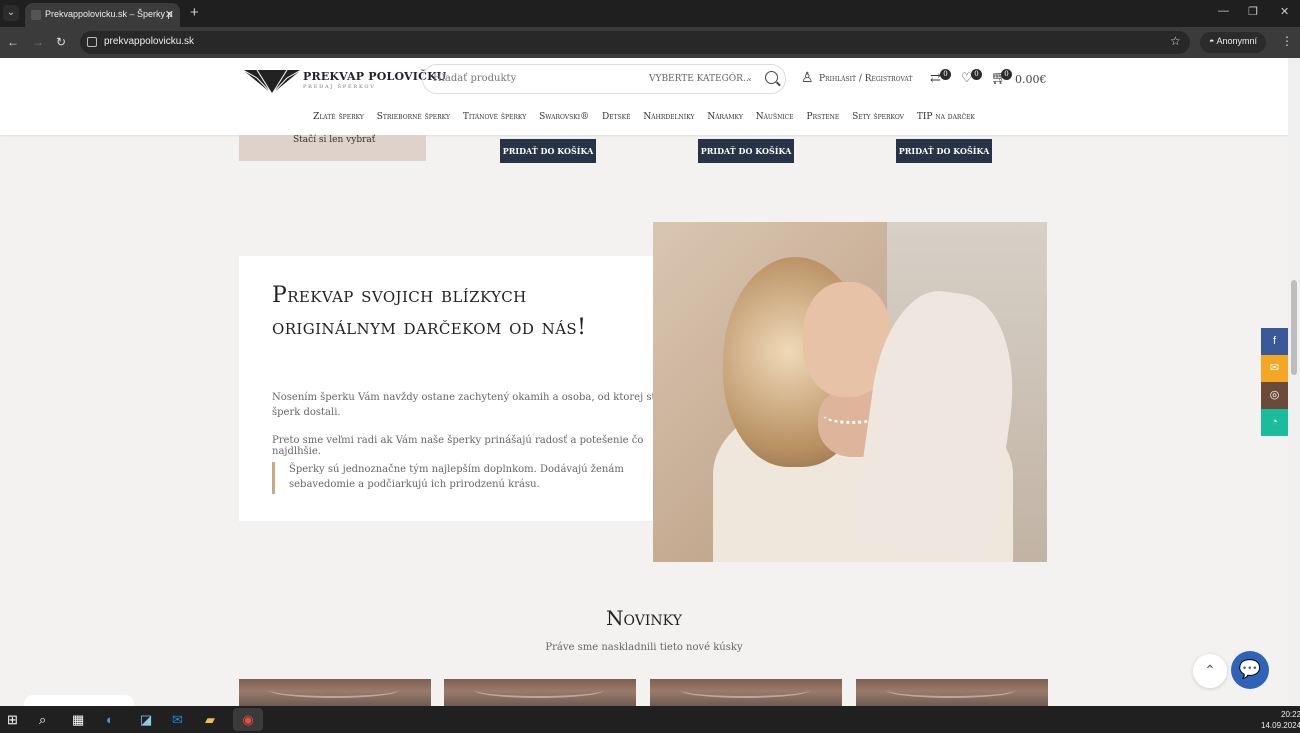 The width and height of the screenshot is (1300, 733). What do you see at coordinates (42, 720) in the screenshot?
I see `search-icon: ⌕` at bounding box center [42, 720].